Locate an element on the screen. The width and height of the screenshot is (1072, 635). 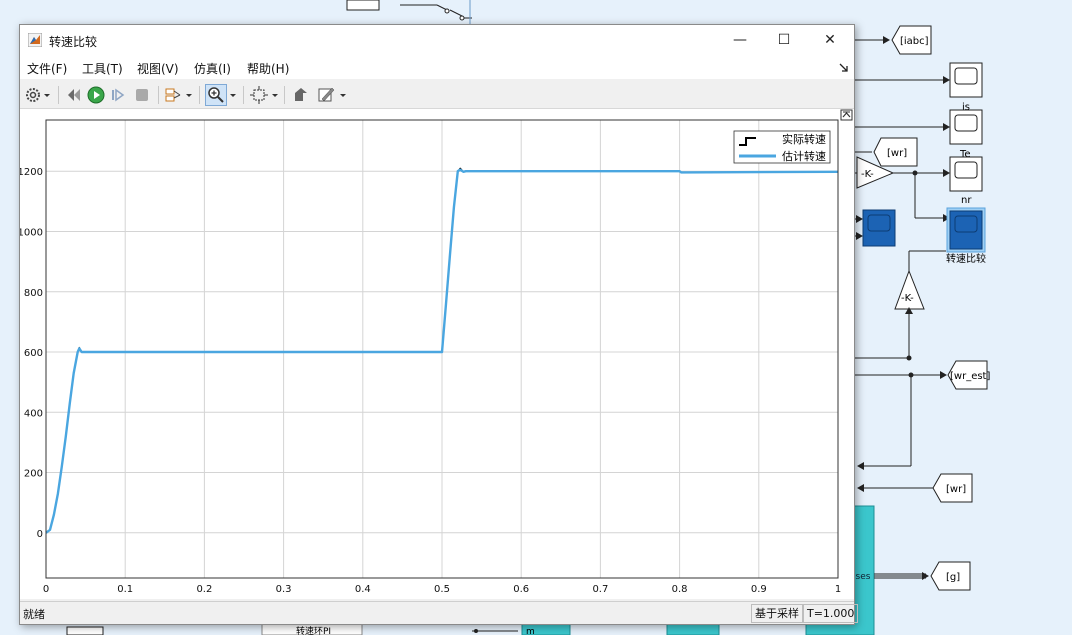
matlab-icon is located at coordinates (35, 40).